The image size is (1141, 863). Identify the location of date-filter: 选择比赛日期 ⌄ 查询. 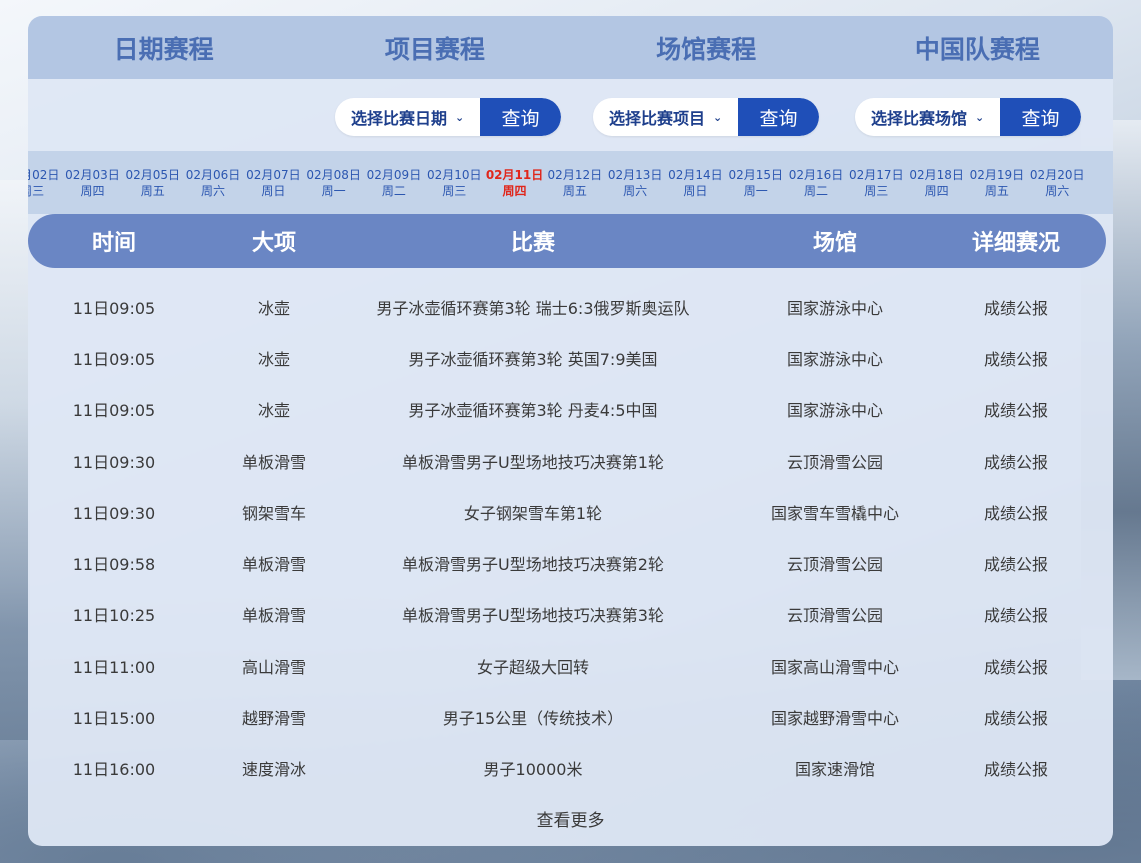
(448, 117).